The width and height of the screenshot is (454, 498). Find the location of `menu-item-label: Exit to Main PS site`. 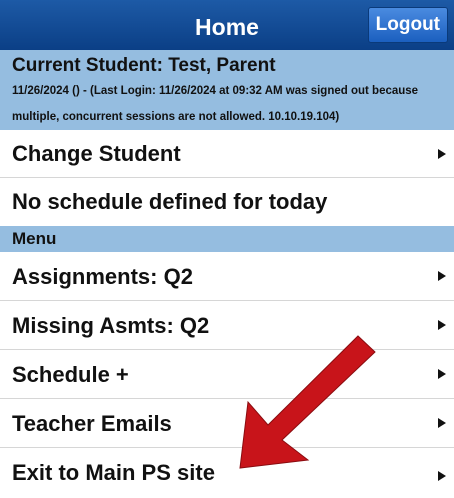

menu-item-label: Exit to Main PS site is located at coordinates (113, 472).